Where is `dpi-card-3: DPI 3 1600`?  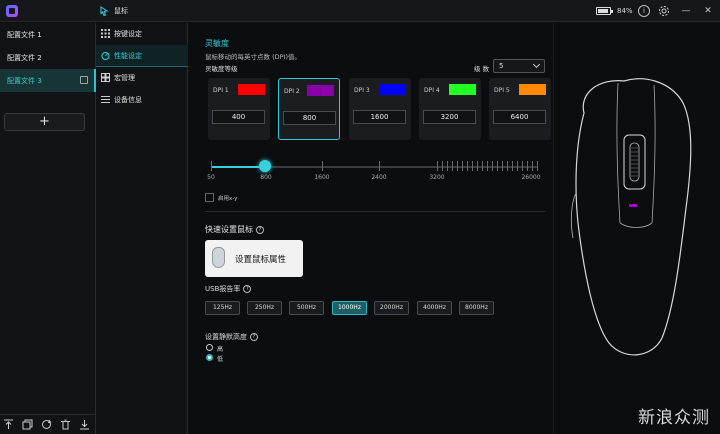
dpi-card-3: DPI 3 1600 is located at coordinates (380, 109).